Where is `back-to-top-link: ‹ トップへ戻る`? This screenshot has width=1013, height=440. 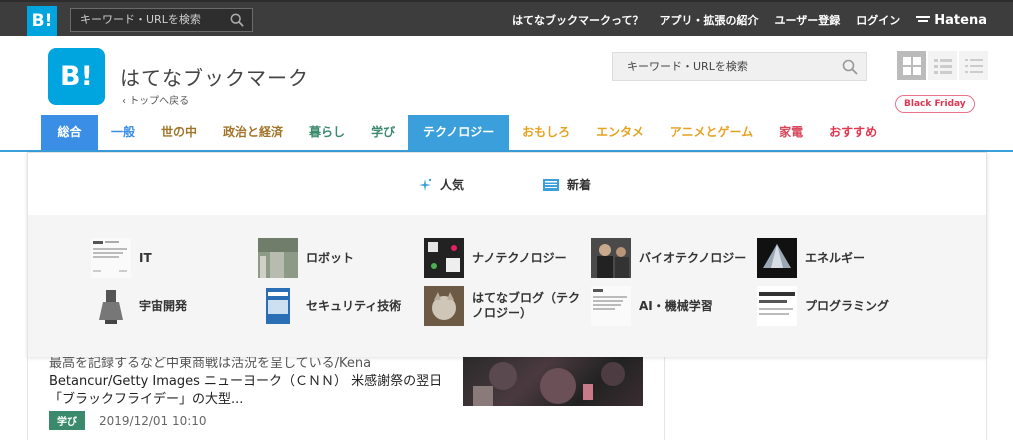
back-to-top-link: ‹ トップへ戻る is located at coordinates (155, 99).